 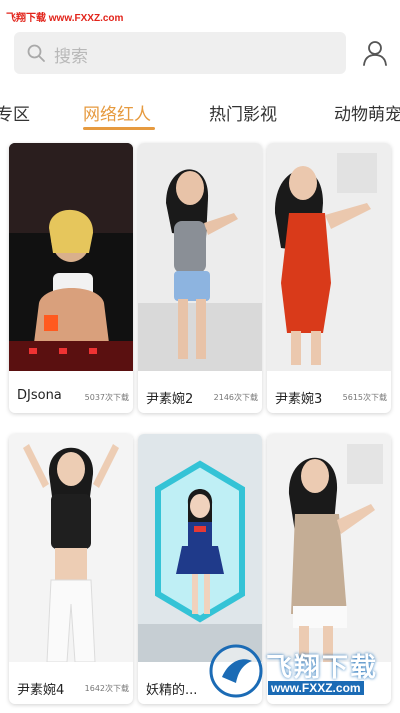 What do you see at coordinates (71, 57) in the screenshot?
I see `search-placeholder: 搜索` at bounding box center [71, 57].